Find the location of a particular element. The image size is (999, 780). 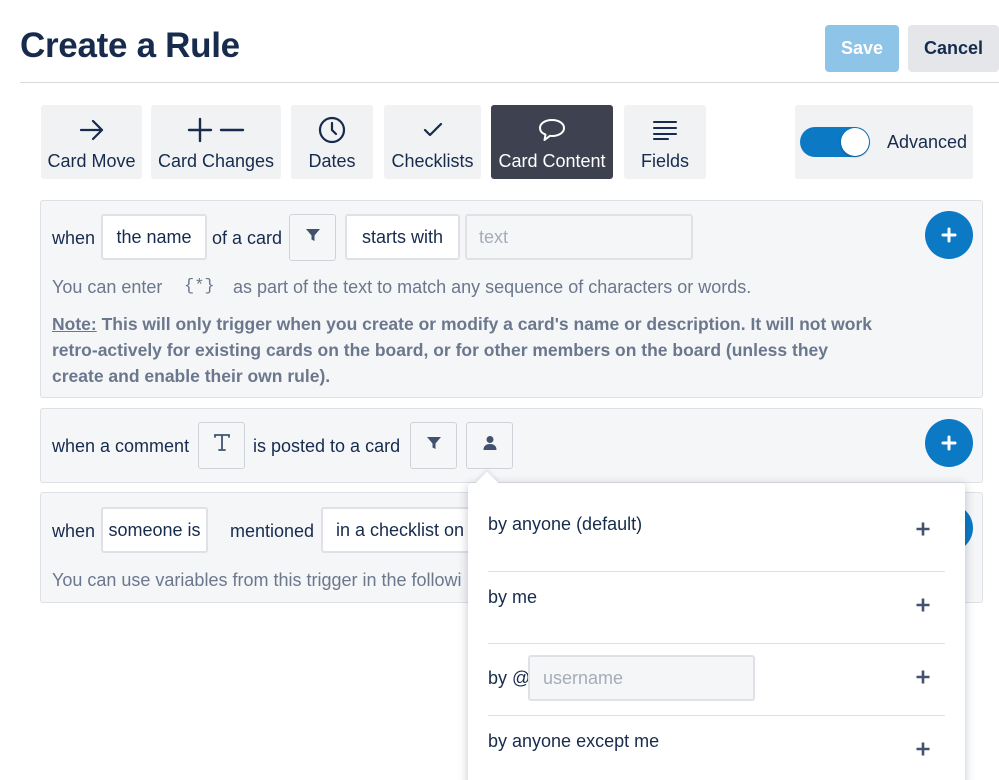

who-select: someone is is located at coordinates (154, 530).